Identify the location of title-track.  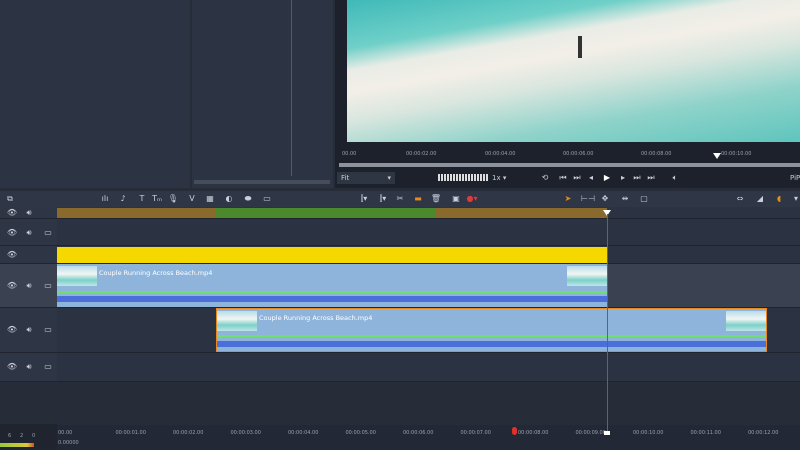
(428, 255).